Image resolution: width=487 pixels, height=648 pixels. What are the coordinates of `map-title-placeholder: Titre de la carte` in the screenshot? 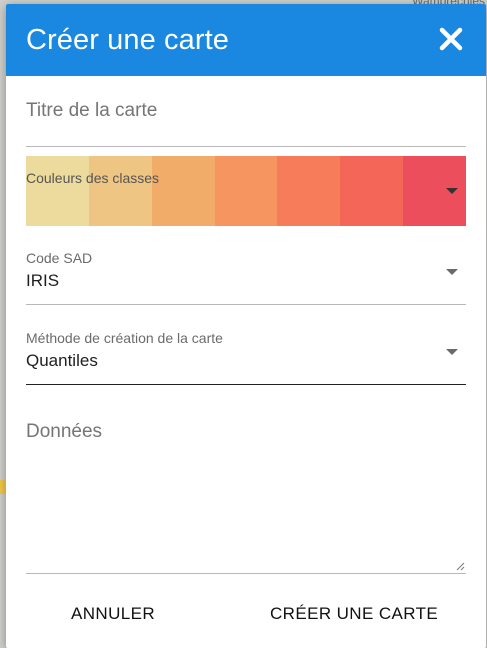 It's located at (92, 110).